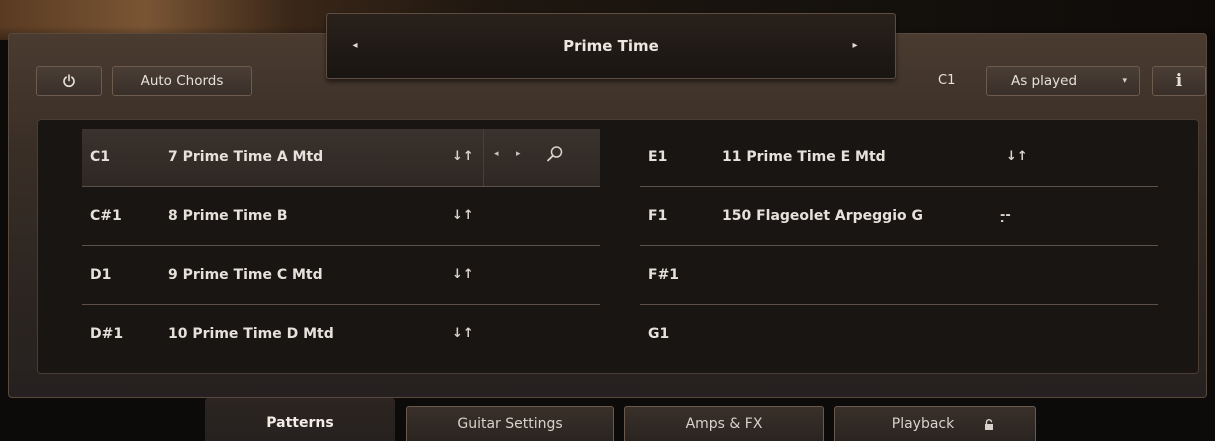 This screenshot has width=1215, height=441. Describe the element at coordinates (724, 423) in the screenshot. I see `tab-amps-fx: Amps & FX` at that location.